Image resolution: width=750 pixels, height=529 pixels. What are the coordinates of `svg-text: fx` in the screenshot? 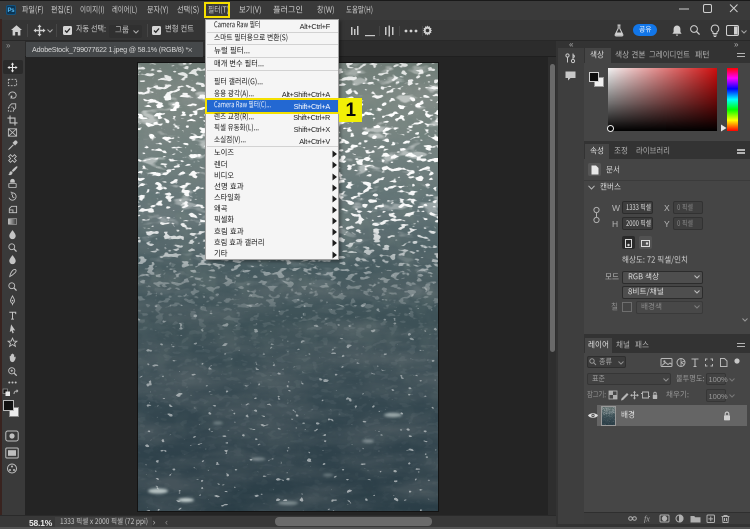 It's located at (647, 518).